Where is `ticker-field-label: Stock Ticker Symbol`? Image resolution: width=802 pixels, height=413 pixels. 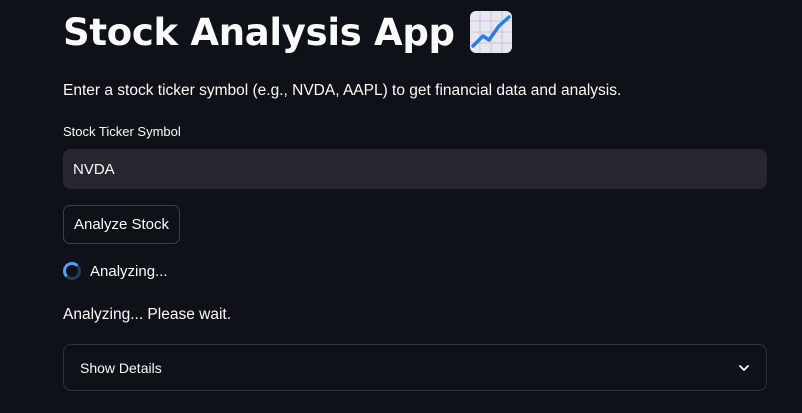 ticker-field-label: Stock Ticker Symbol is located at coordinates (122, 131).